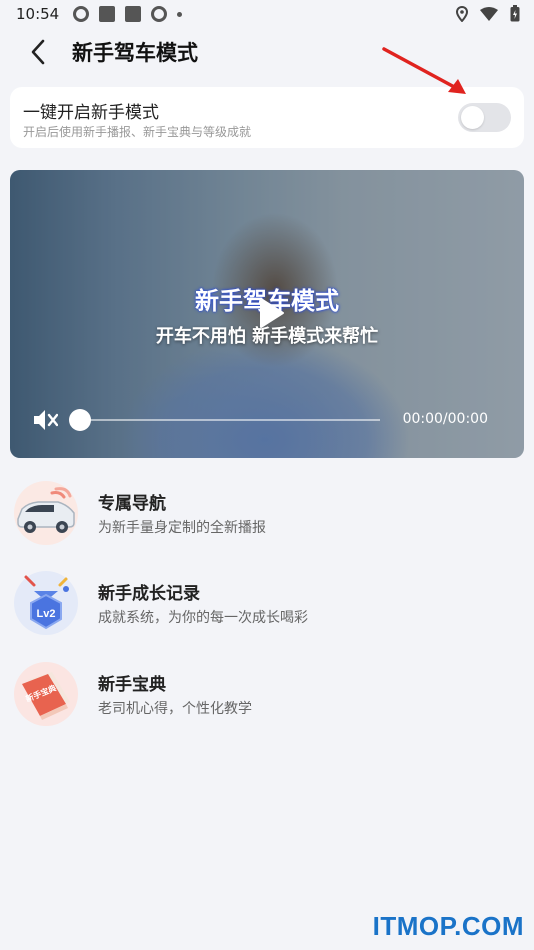 The image size is (534, 950). I want to click on novice-mode-toggle, so click(484, 117).